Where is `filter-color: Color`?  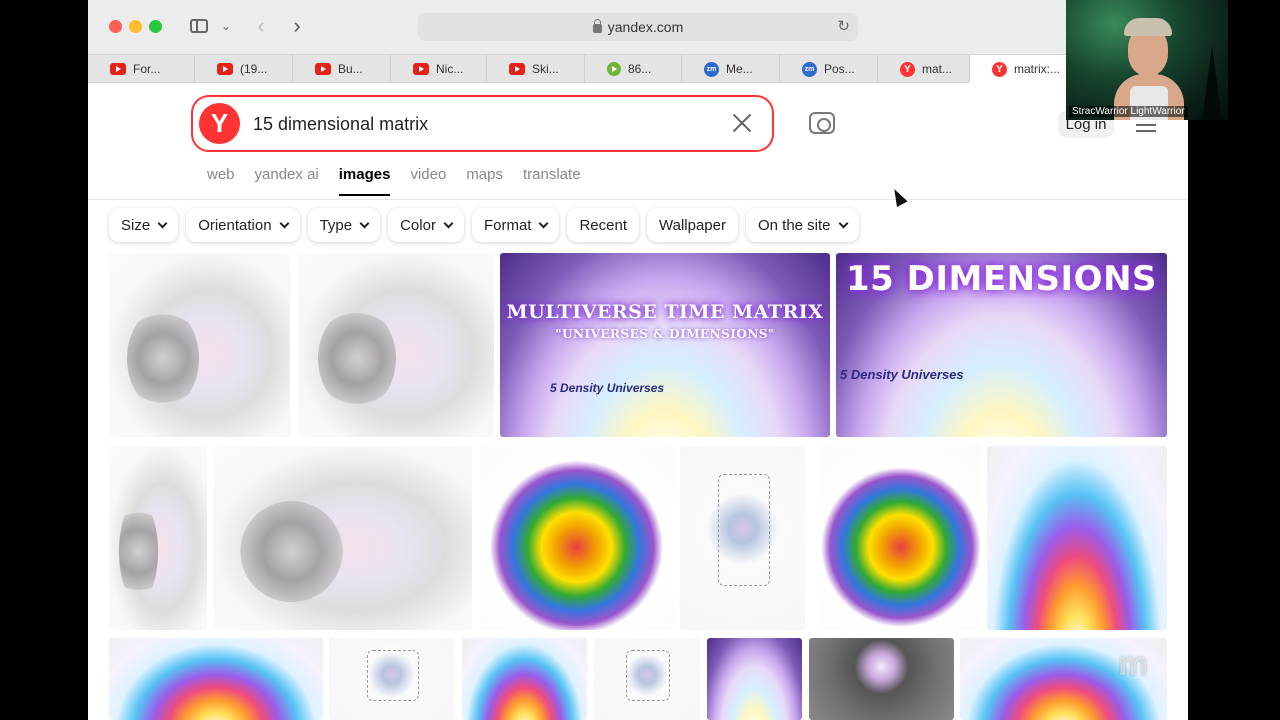
filter-color: Color is located at coordinates (426, 225).